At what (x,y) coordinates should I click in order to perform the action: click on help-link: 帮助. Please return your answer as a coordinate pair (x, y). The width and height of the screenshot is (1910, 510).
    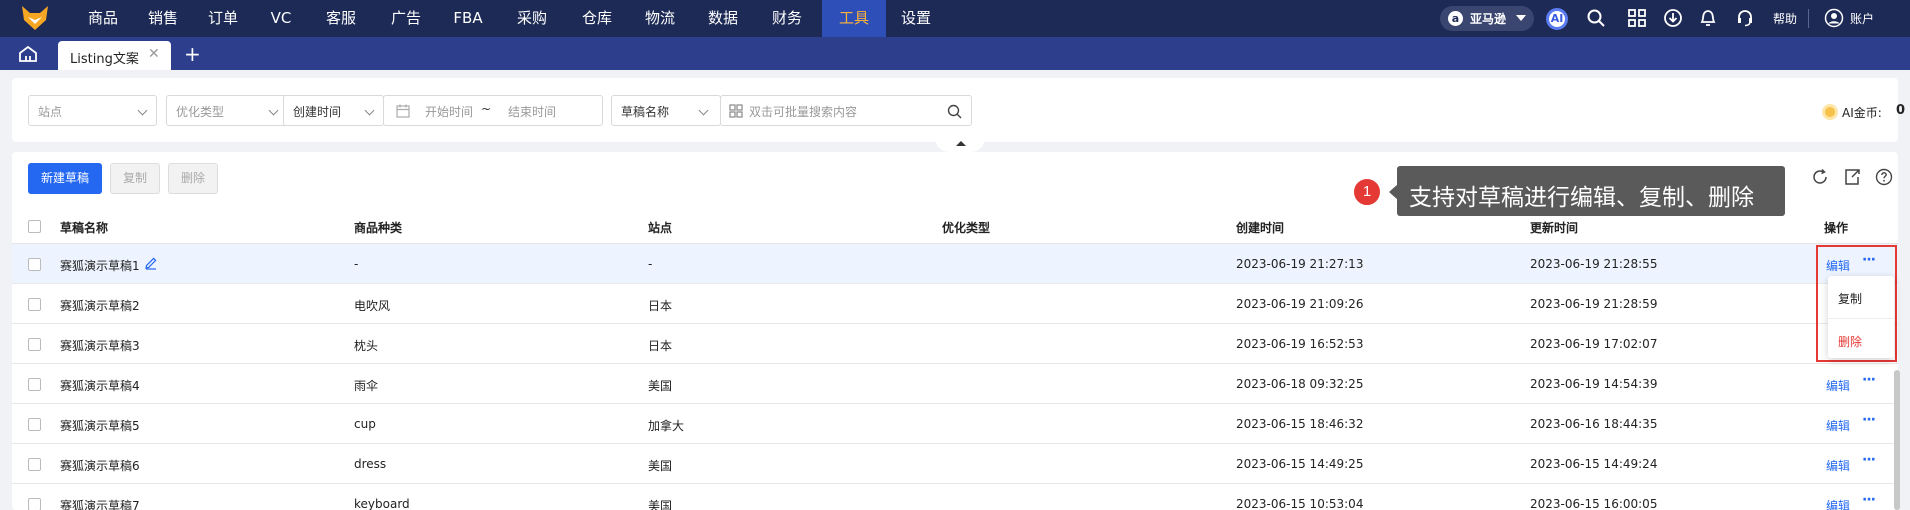
    Looking at the image, I should click on (1785, 18).